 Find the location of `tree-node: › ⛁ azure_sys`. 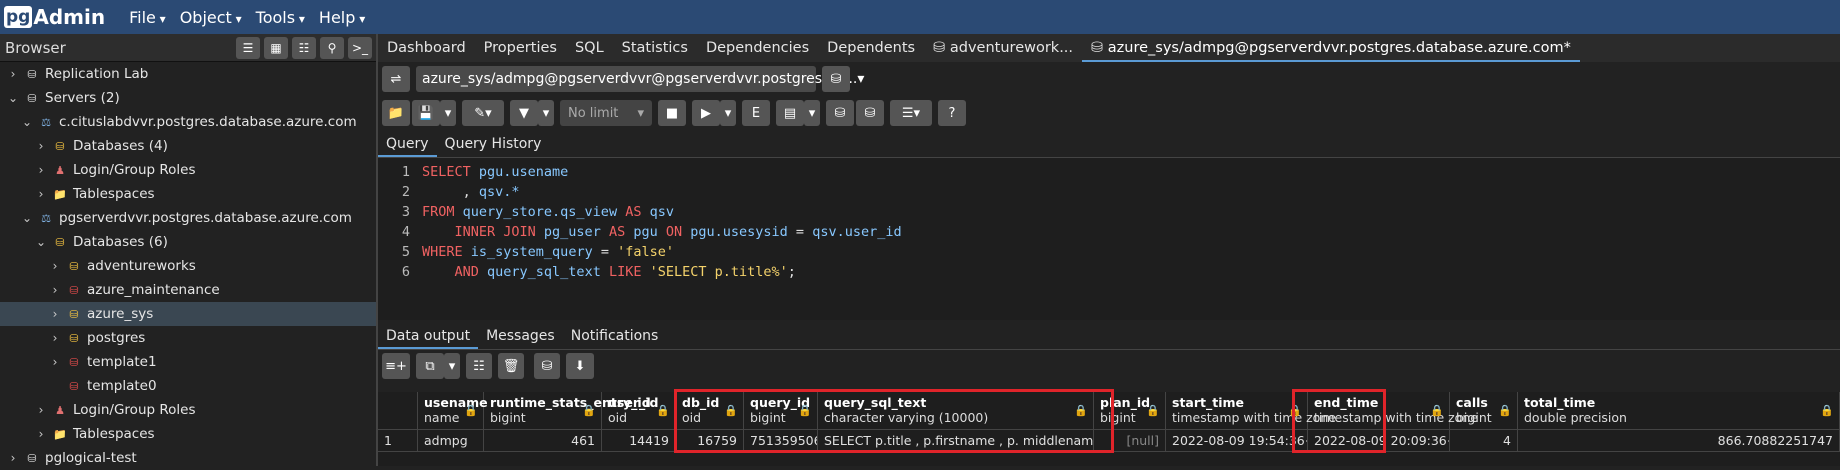

tree-node: › ⛁ azure_sys is located at coordinates (188, 314).